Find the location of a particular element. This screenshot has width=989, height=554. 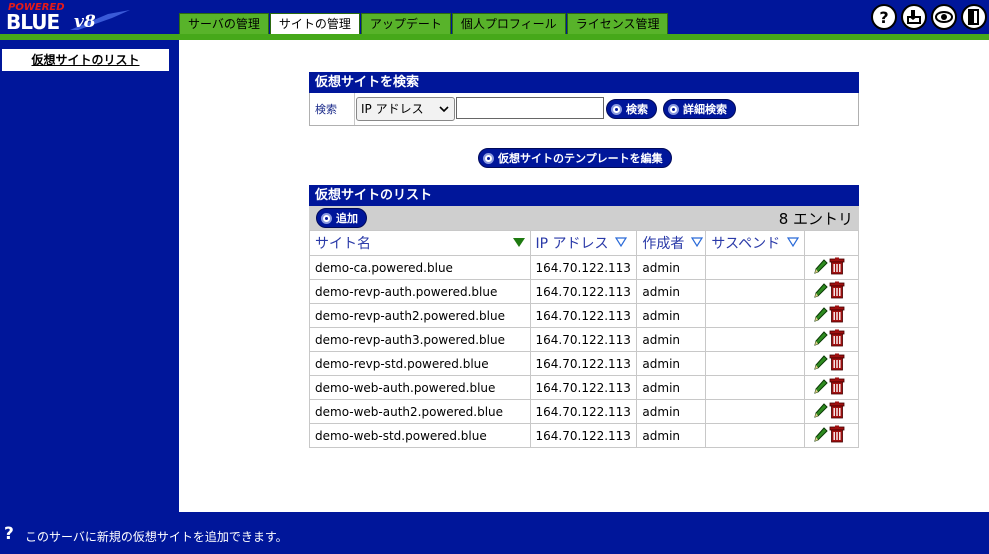

search-button: 検索 is located at coordinates (631, 109).